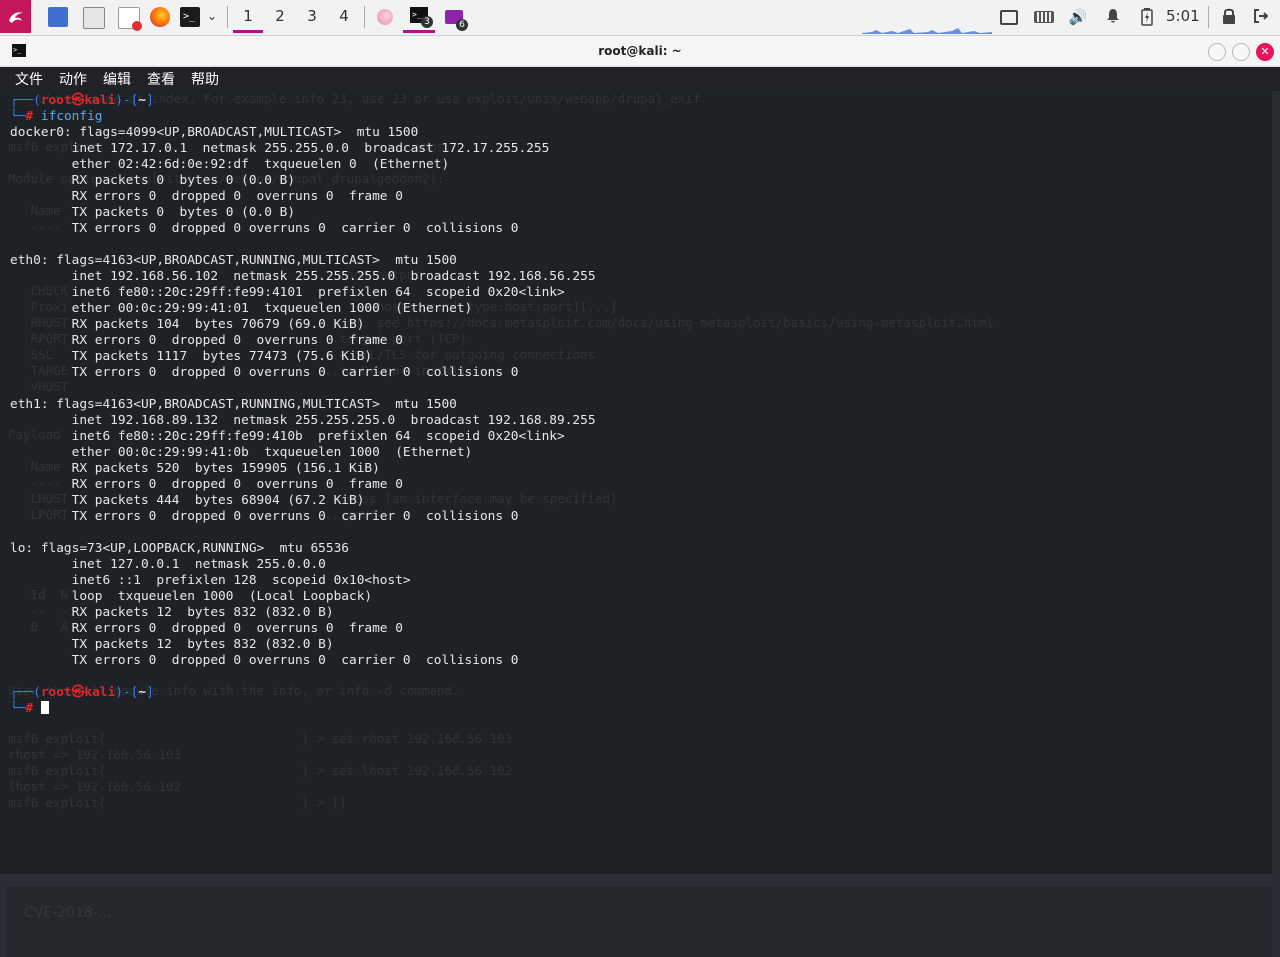  Describe the element at coordinates (172, 612) in the screenshot. I see `output-line: RX packets 12 bytes 832 (832.0 B)` at that location.